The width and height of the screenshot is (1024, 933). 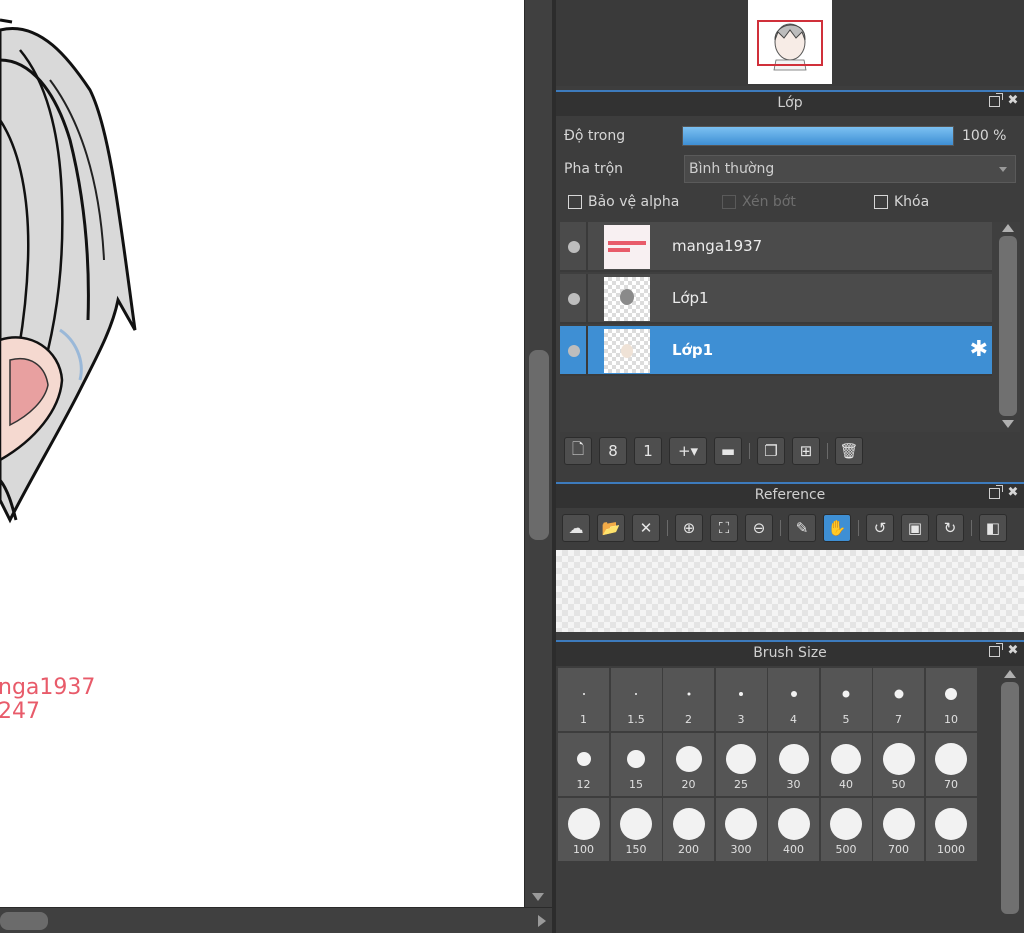 What do you see at coordinates (542, 921) in the screenshot?
I see `scroll-right-arrow-icon` at bounding box center [542, 921].